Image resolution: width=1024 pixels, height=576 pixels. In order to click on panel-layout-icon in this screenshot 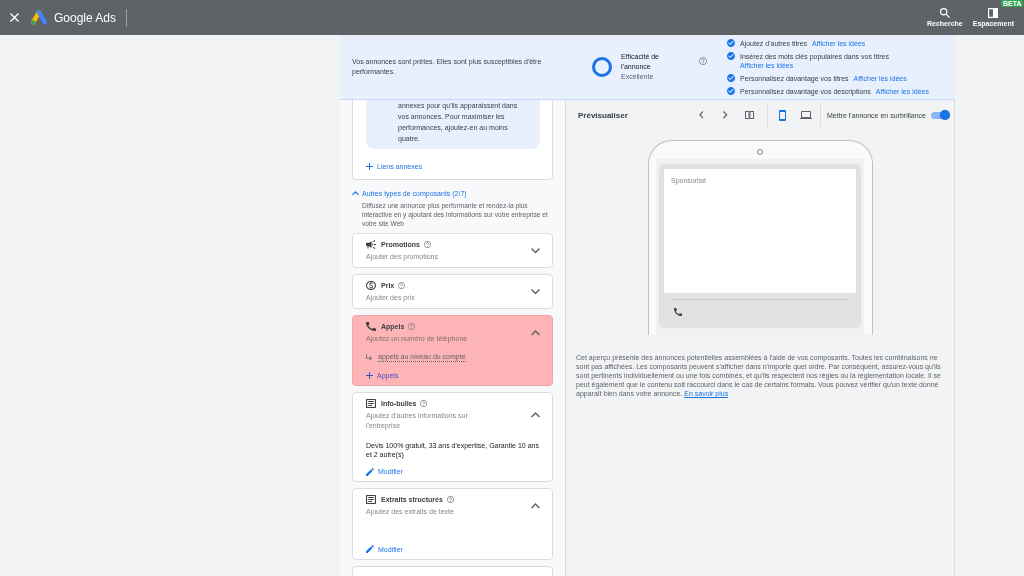, I will do `click(993, 12)`.